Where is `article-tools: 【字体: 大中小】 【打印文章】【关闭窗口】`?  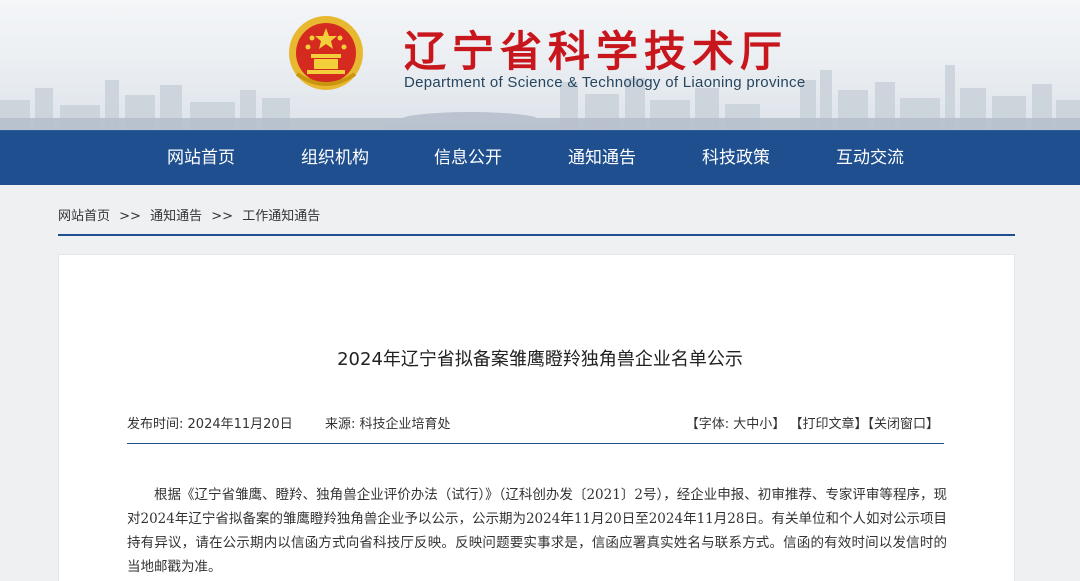
article-tools: 【字体: 大中小】 【打印文章】【关闭窗口】 is located at coordinates (812, 422).